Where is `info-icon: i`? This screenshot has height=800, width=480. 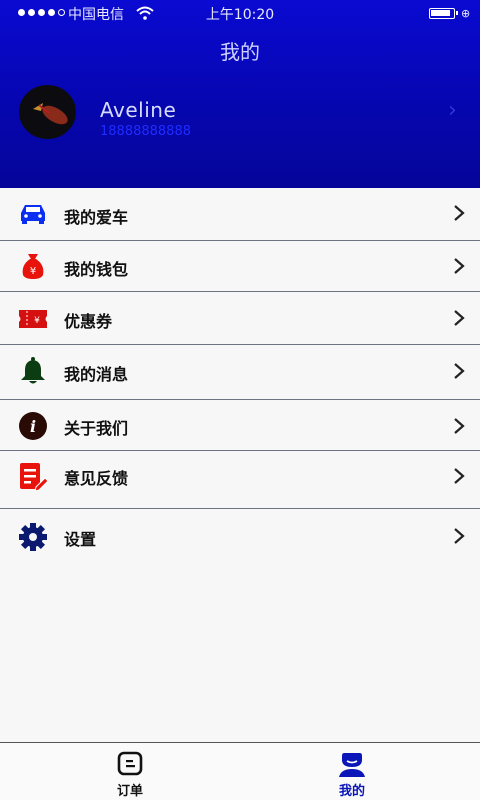
info-icon: i is located at coordinates (33, 426).